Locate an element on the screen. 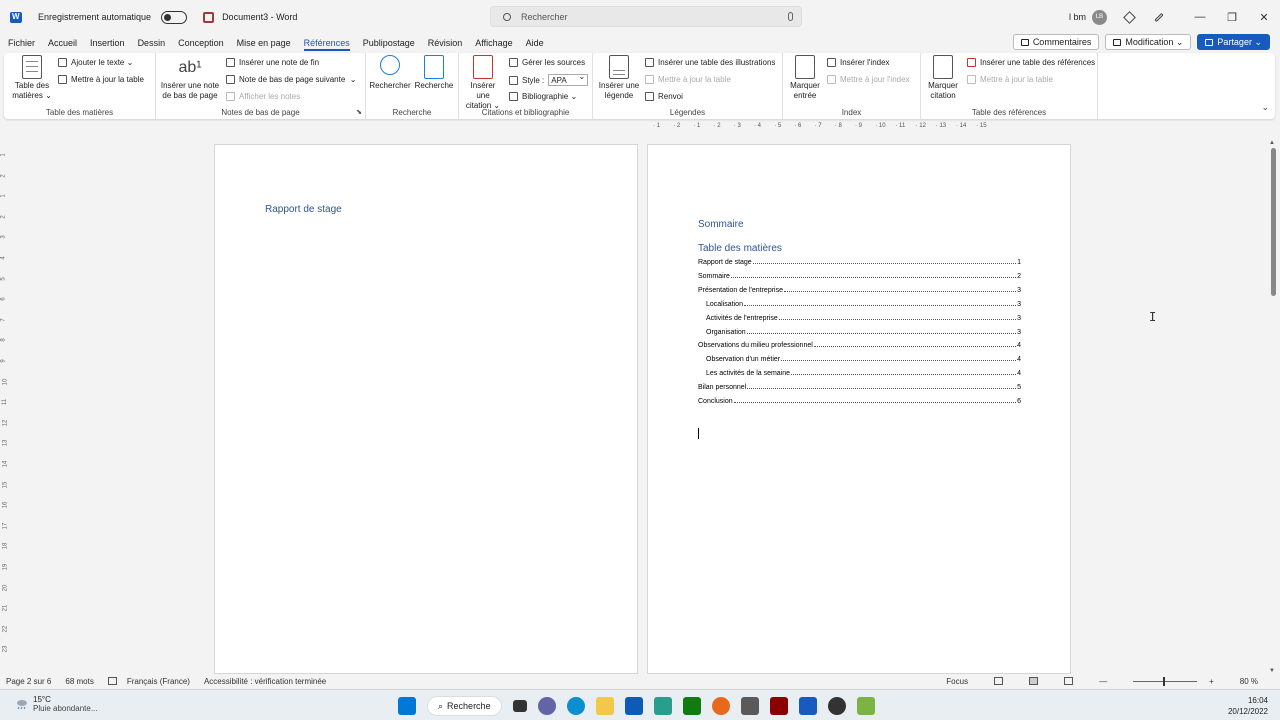 This screenshot has height=720, width=1280. toc-title: Table des matières is located at coordinates (740, 248).